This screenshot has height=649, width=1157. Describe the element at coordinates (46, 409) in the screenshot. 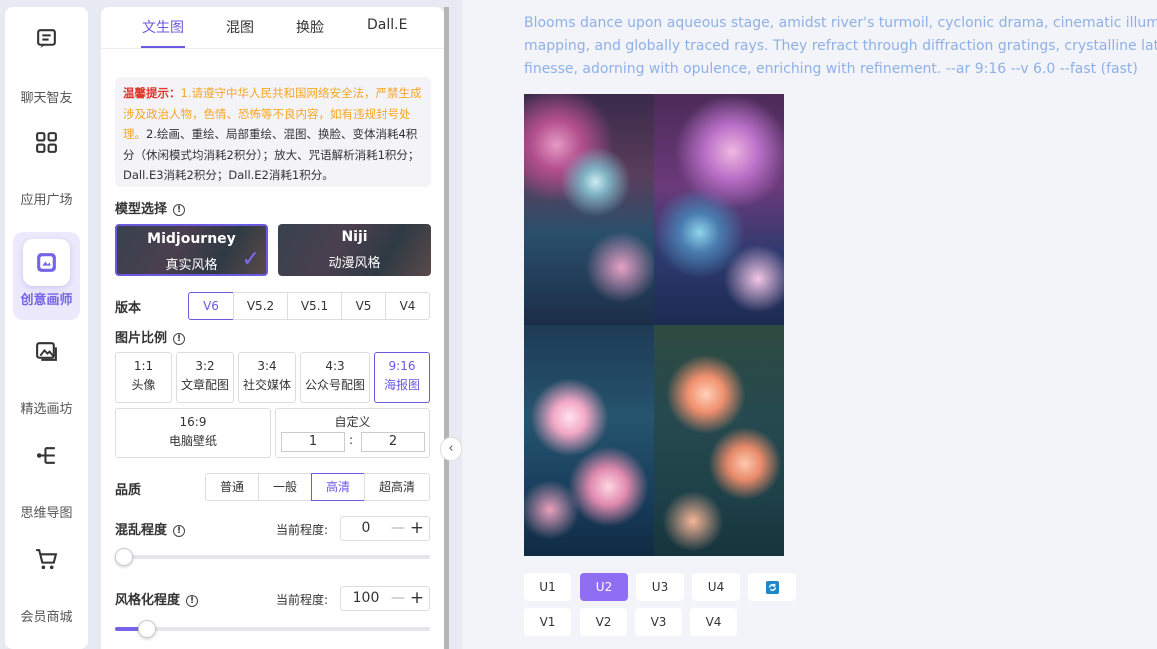

I see `sidebar-item-label: 精选画坊` at that location.